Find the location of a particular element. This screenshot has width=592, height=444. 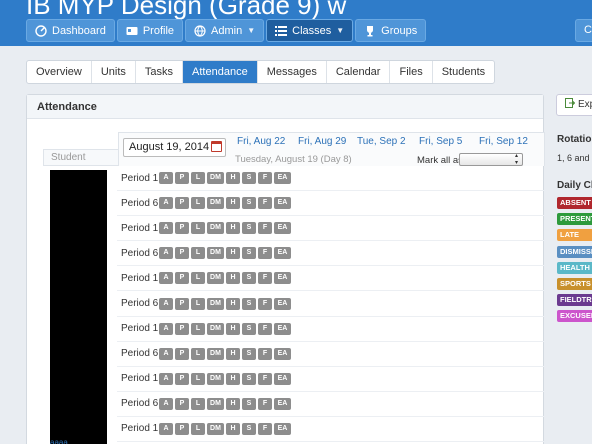

nav-profile-button: Profile is located at coordinates (150, 30).